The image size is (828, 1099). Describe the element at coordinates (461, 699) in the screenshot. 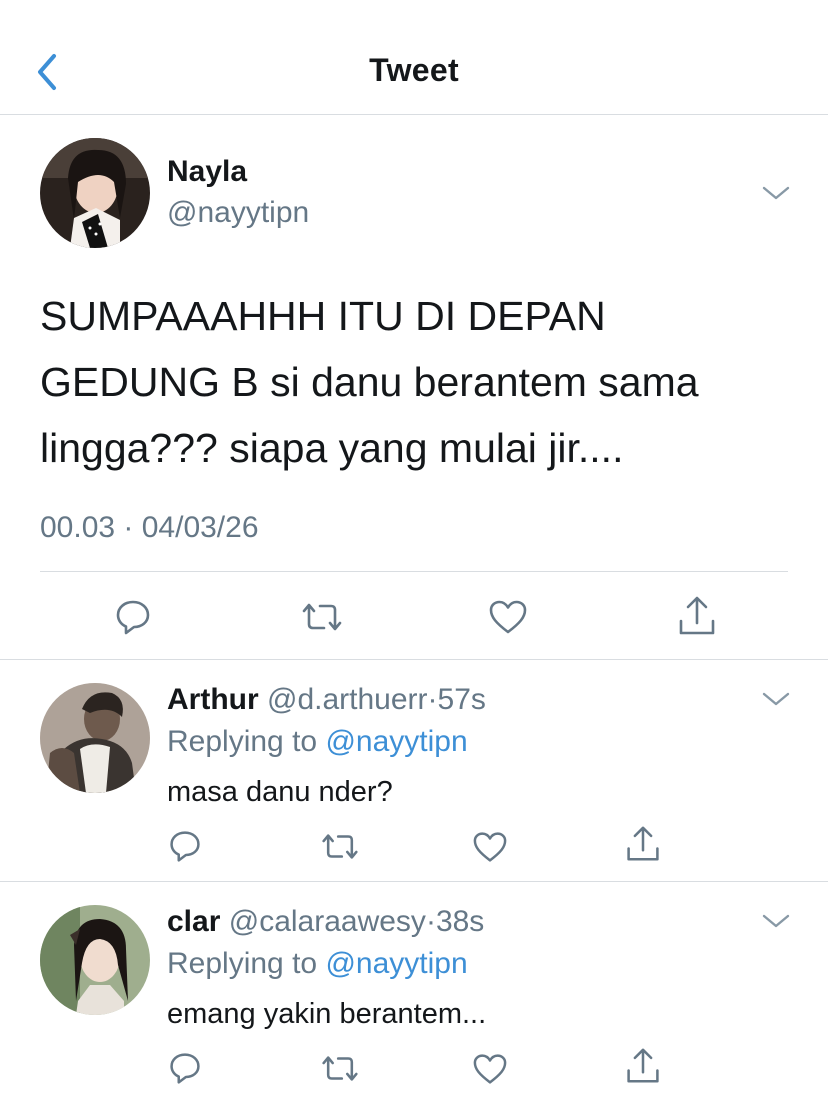

I see `reply-age: 57s` at that location.